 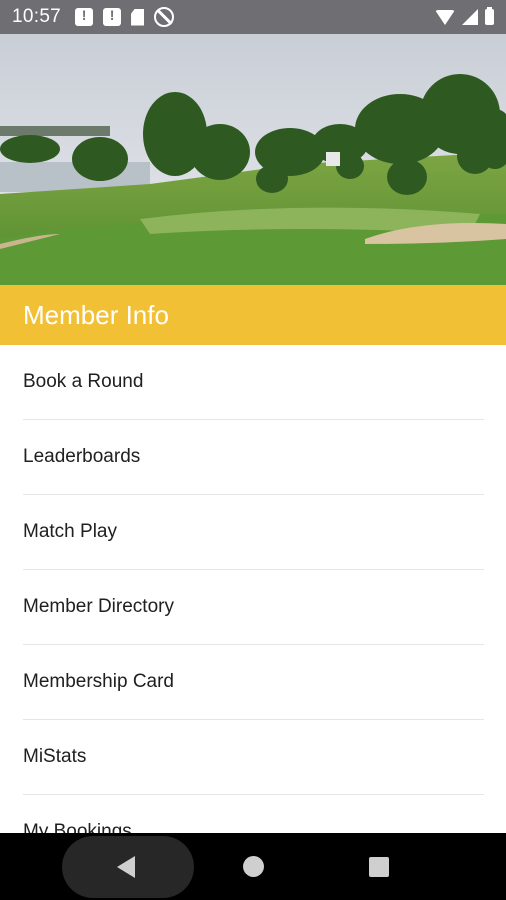 What do you see at coordinates (470, 17) in the screenshot?
I see `signal-icon` at bounding box center [470, 17].